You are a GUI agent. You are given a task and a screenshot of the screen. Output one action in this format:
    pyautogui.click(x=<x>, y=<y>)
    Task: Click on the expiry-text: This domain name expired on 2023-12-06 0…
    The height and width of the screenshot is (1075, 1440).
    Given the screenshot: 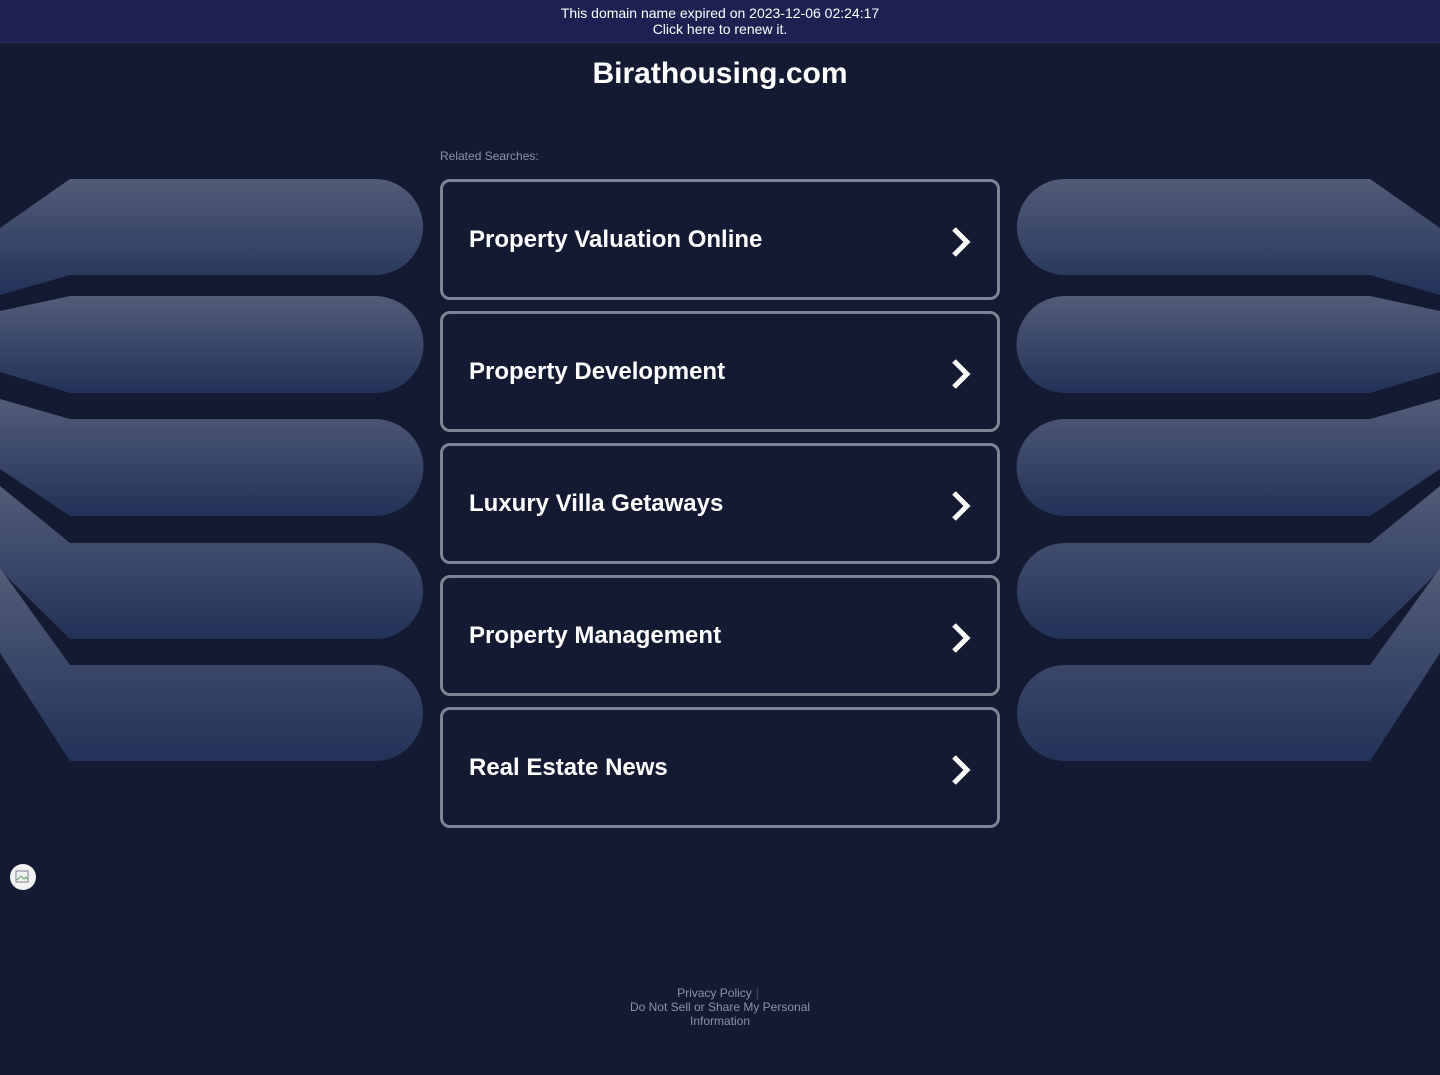 What is the action you would take?
    pyautogui.click(x=720, y=13)
    